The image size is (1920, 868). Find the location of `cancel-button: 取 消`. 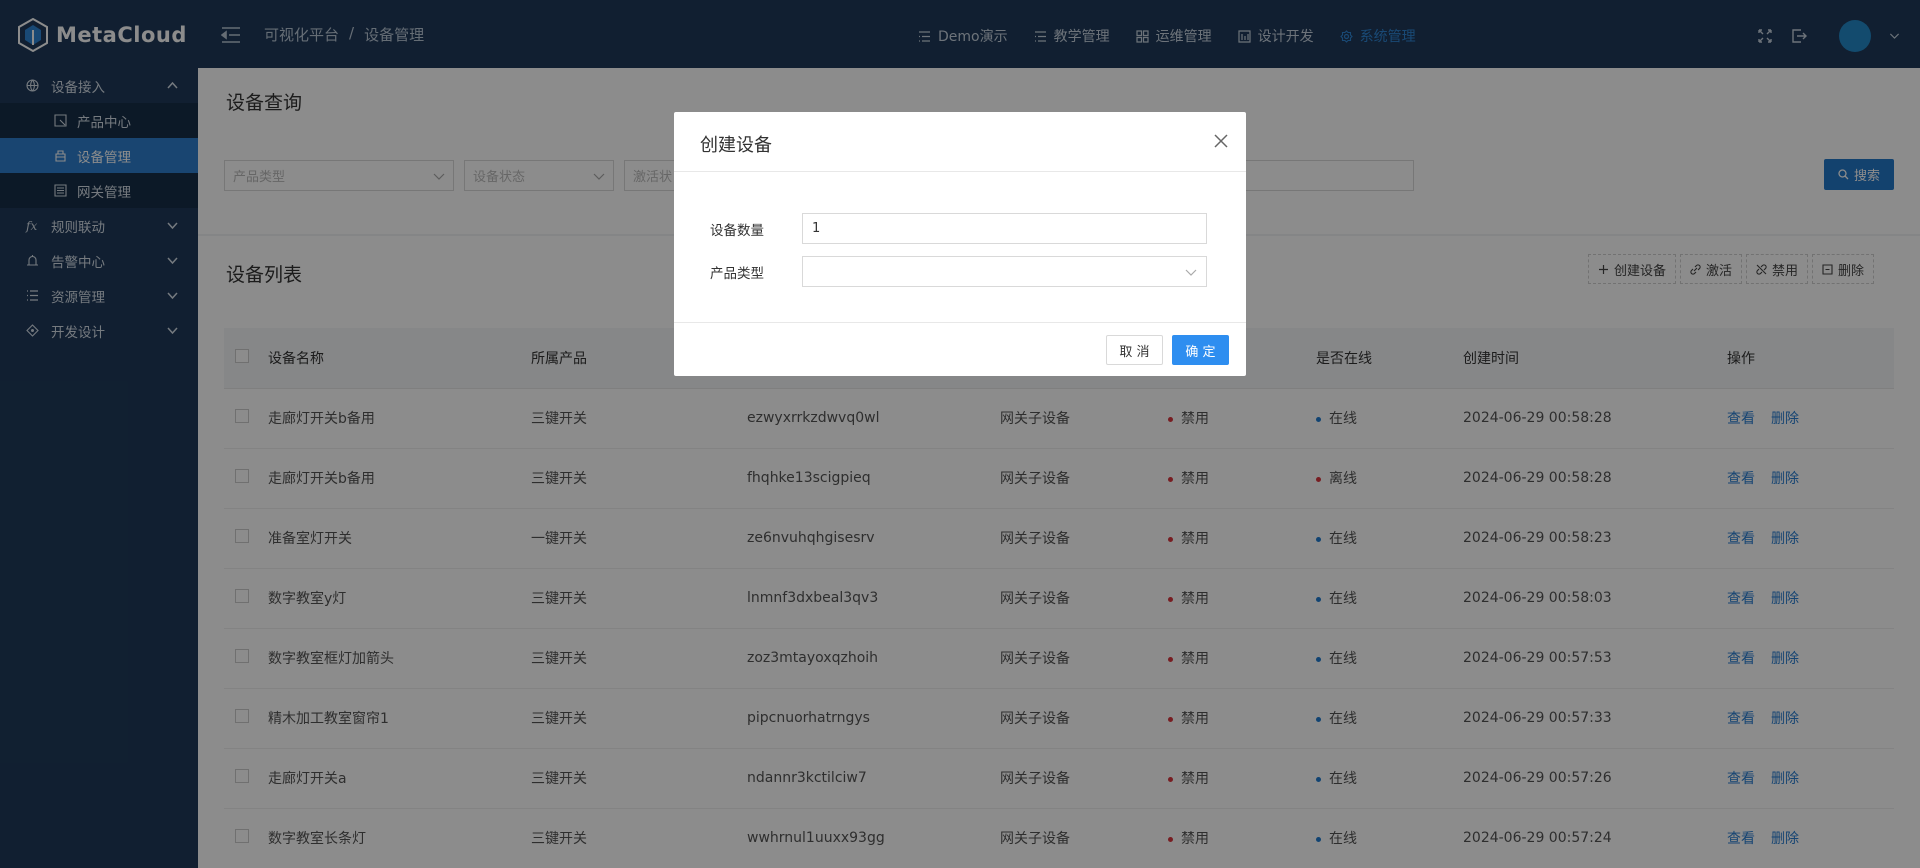

cancel-button: 取 消 is located at coordinates (1134, 350).